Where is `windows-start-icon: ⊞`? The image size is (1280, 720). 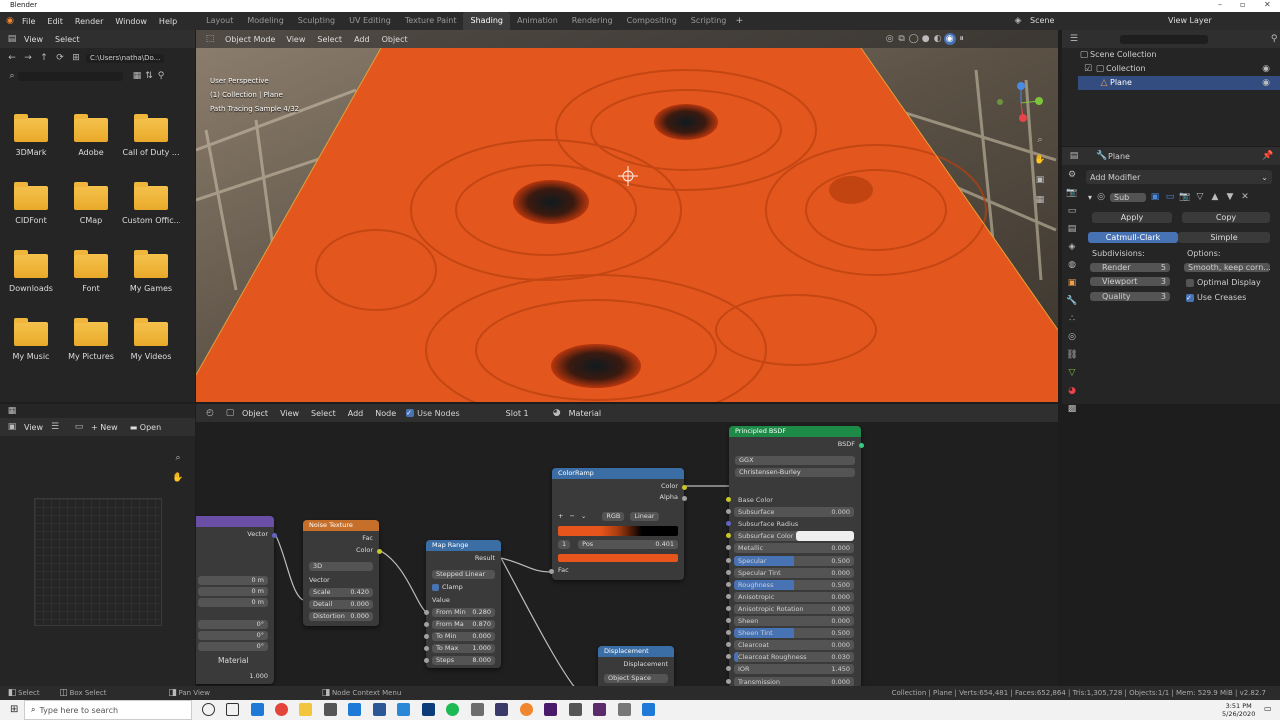
windows-start-icon: ⊞ is located at coordinates (14, 709).